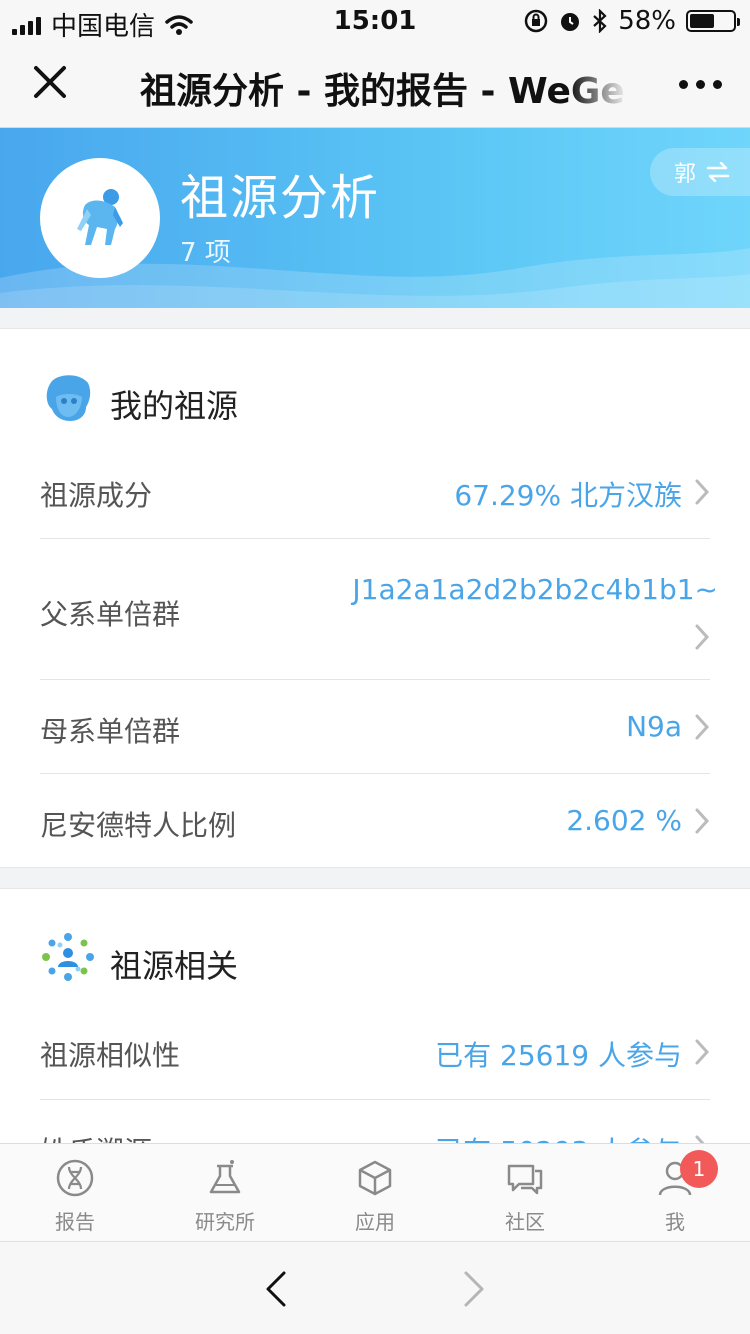 This screenshot has height=1334, width=750. I want to click on hero-item-count: 7 项, so click(205, 253).